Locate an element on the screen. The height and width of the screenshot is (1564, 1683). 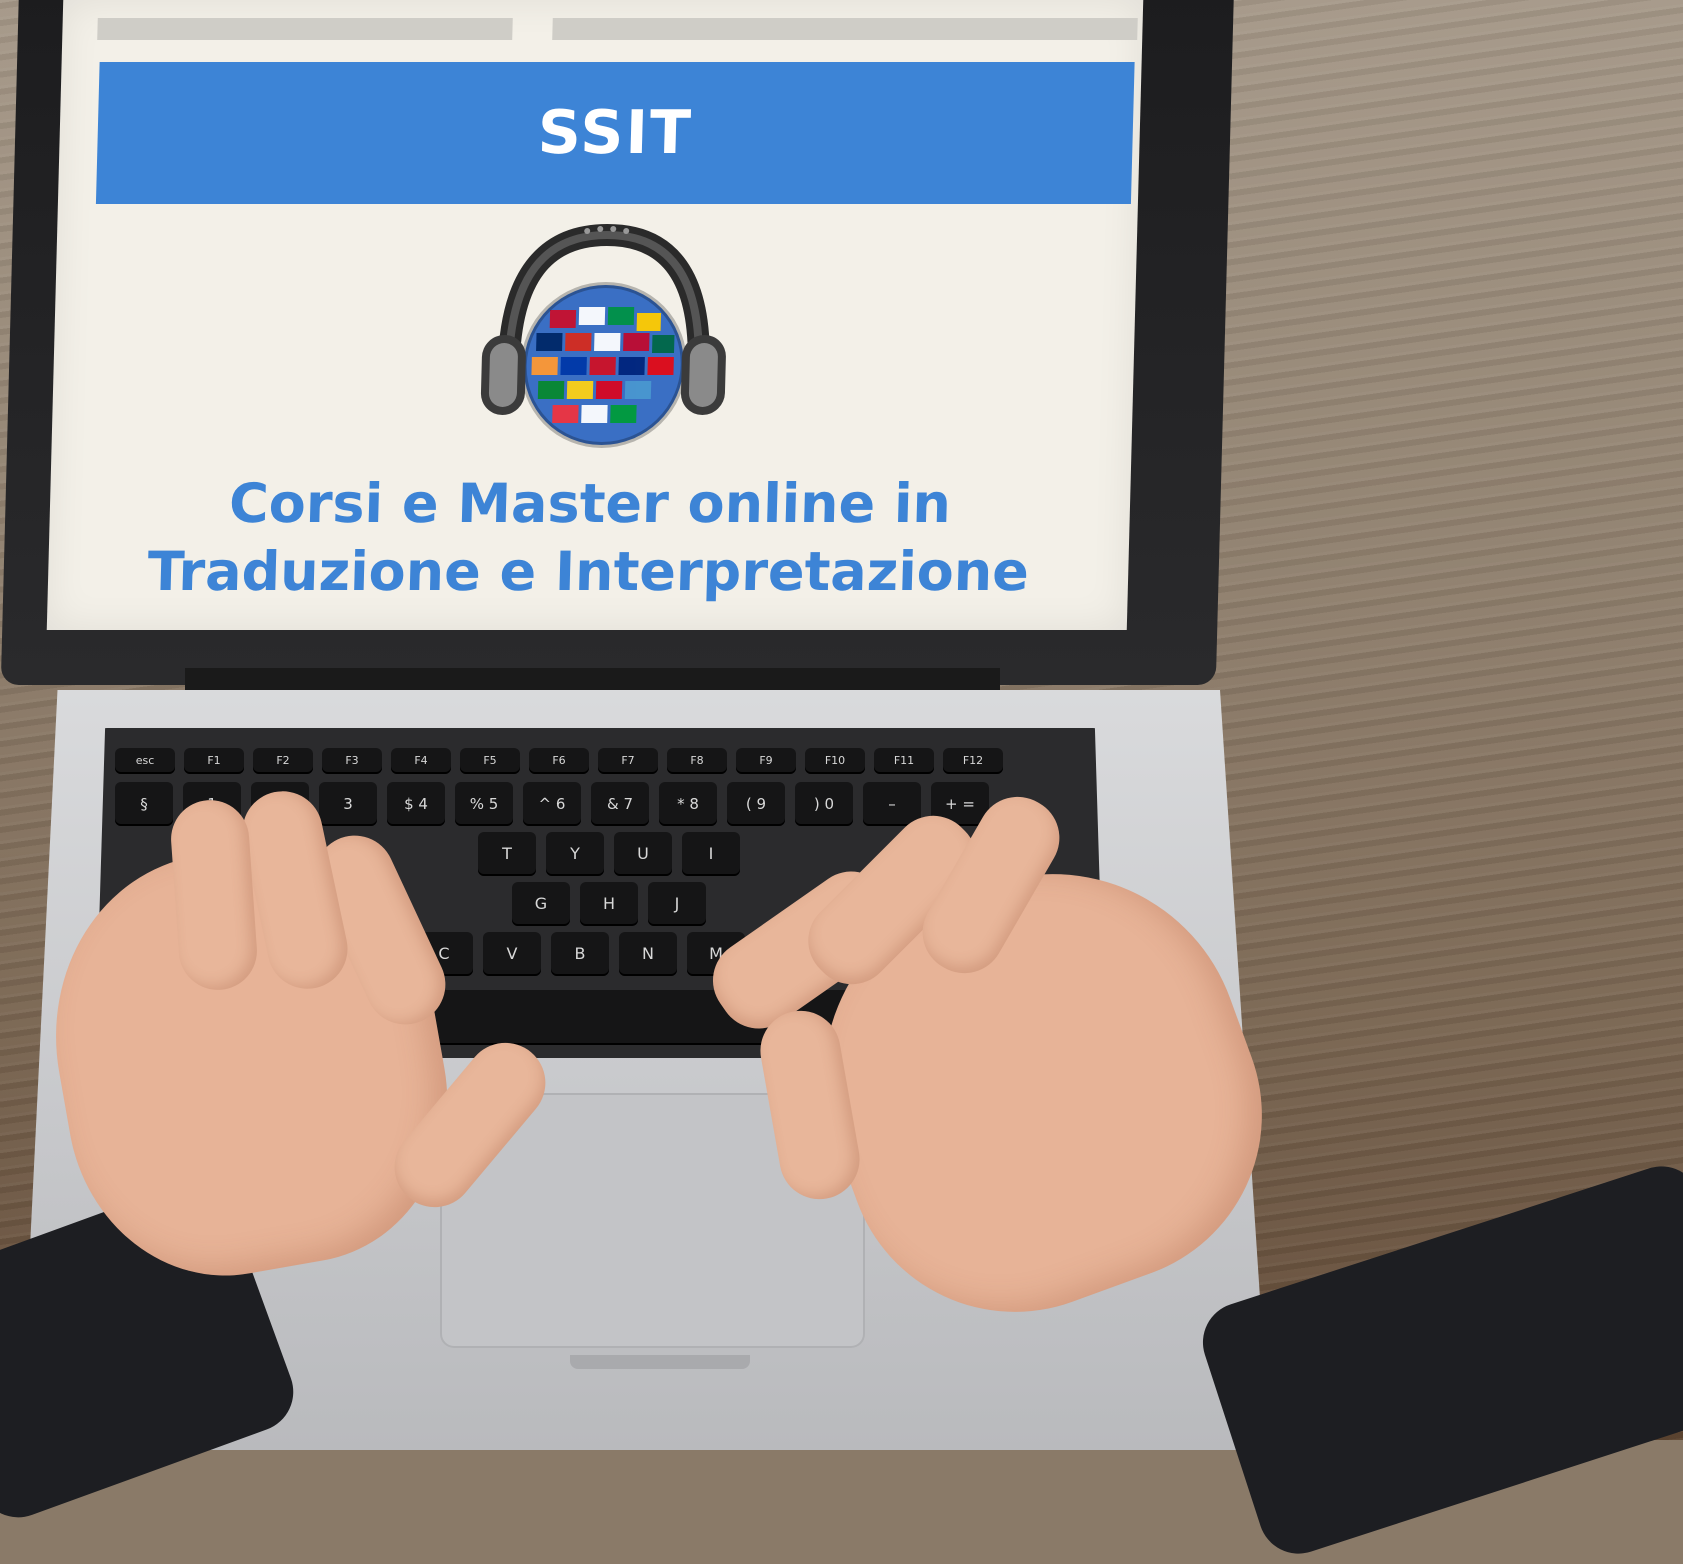
key-)-0: ) 0 is located at coordinates (824, 804).